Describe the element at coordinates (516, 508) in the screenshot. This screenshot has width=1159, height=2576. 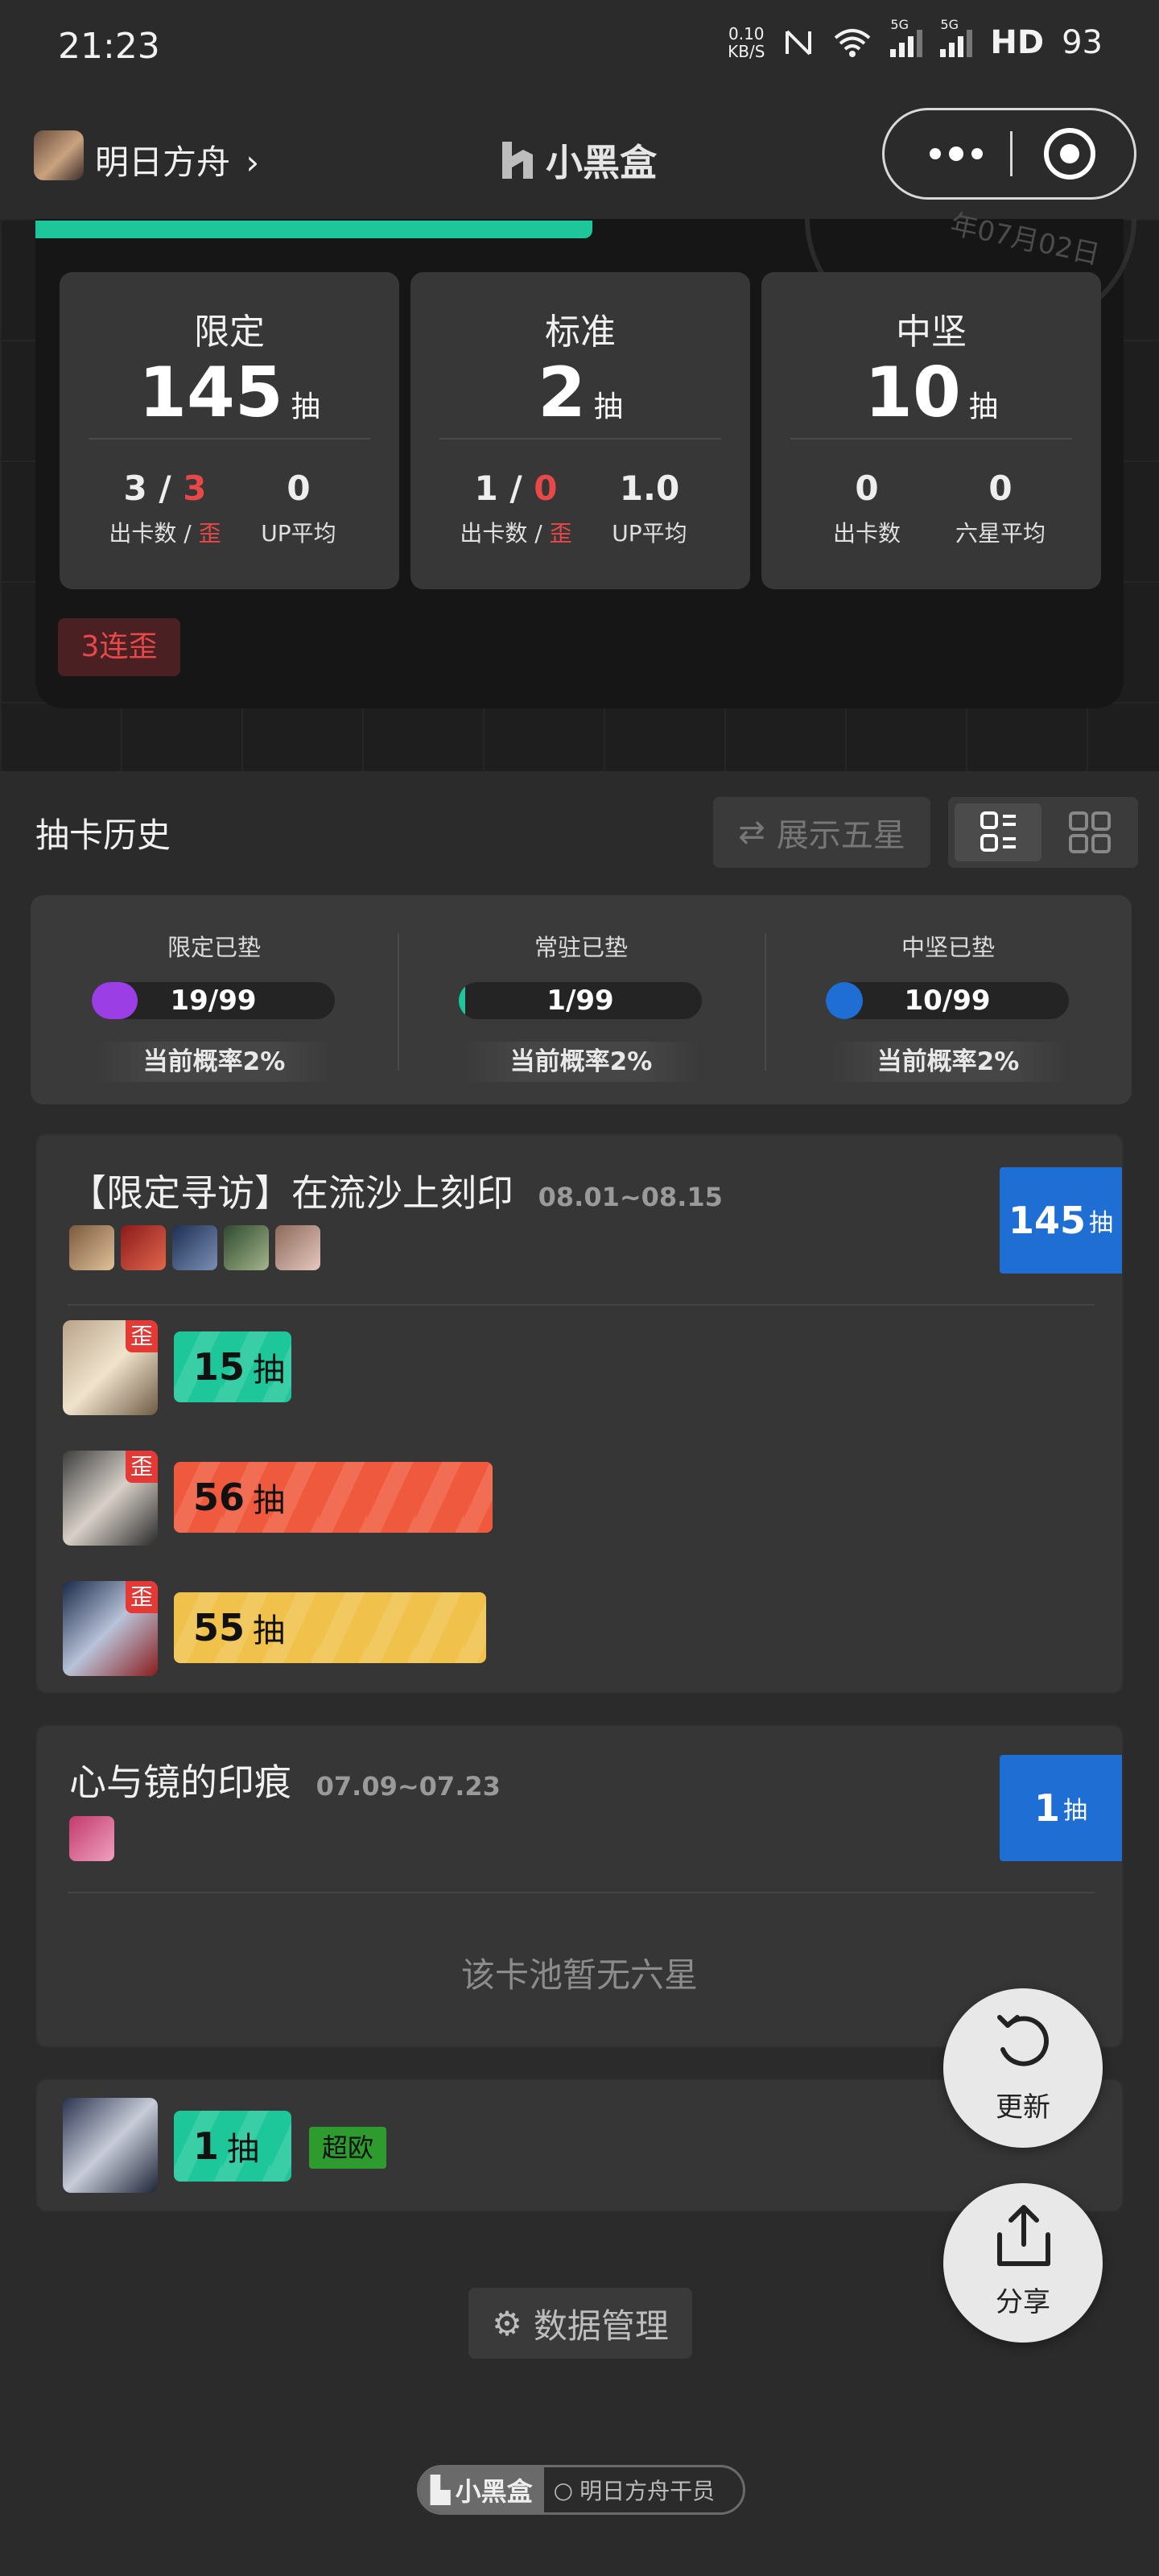
I see `stat-cards-out: 1 / 0 出卡数 / 歪` at that location.